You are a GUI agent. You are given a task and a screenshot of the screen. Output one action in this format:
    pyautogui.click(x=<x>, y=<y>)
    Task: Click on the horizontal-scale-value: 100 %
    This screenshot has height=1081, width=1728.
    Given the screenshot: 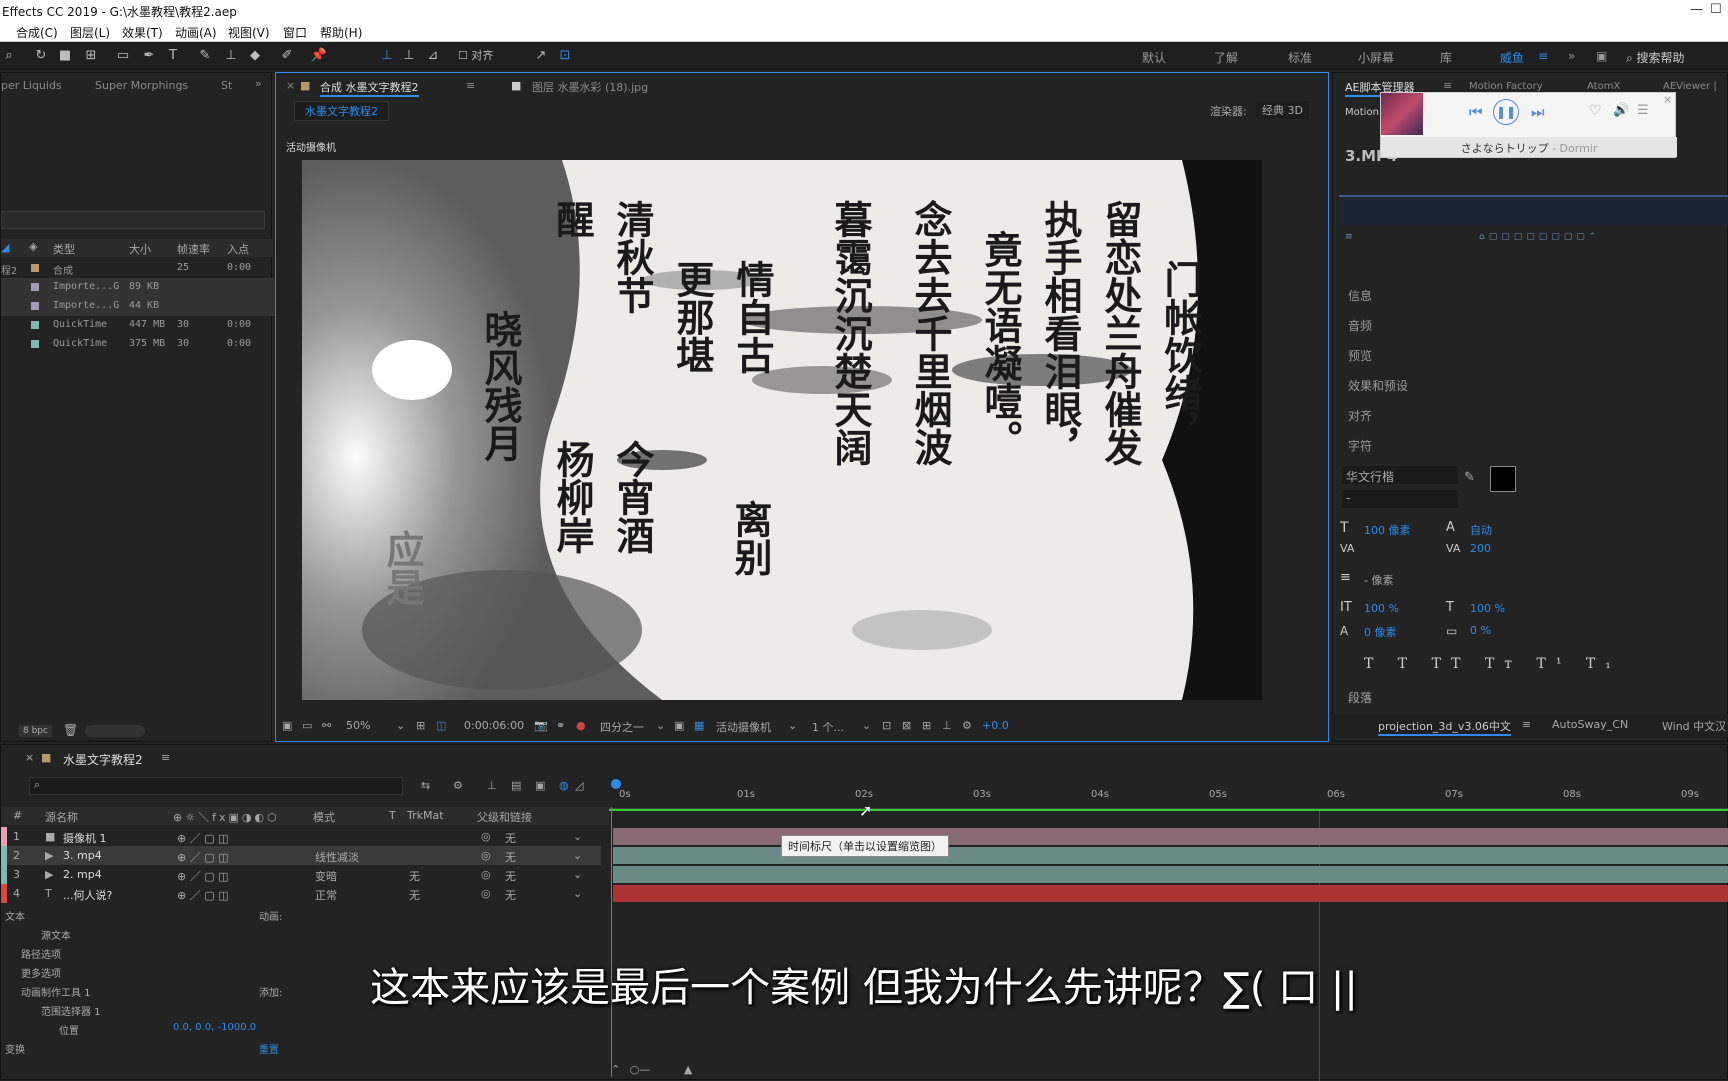 What is the action you would take?
    pyautogui.click(x=1487, y=608)
    